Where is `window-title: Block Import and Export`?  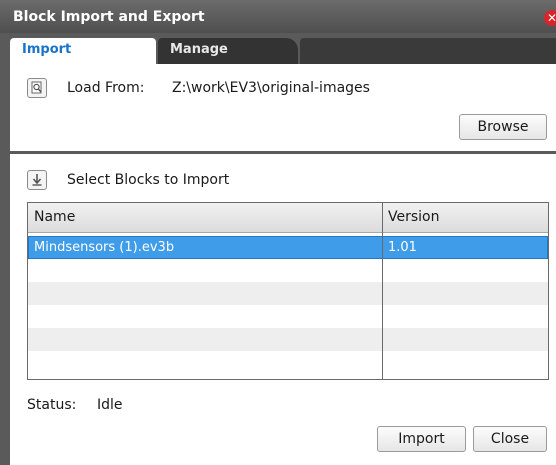 window-title: Block Import and Export is located at coordinates (109, 17).